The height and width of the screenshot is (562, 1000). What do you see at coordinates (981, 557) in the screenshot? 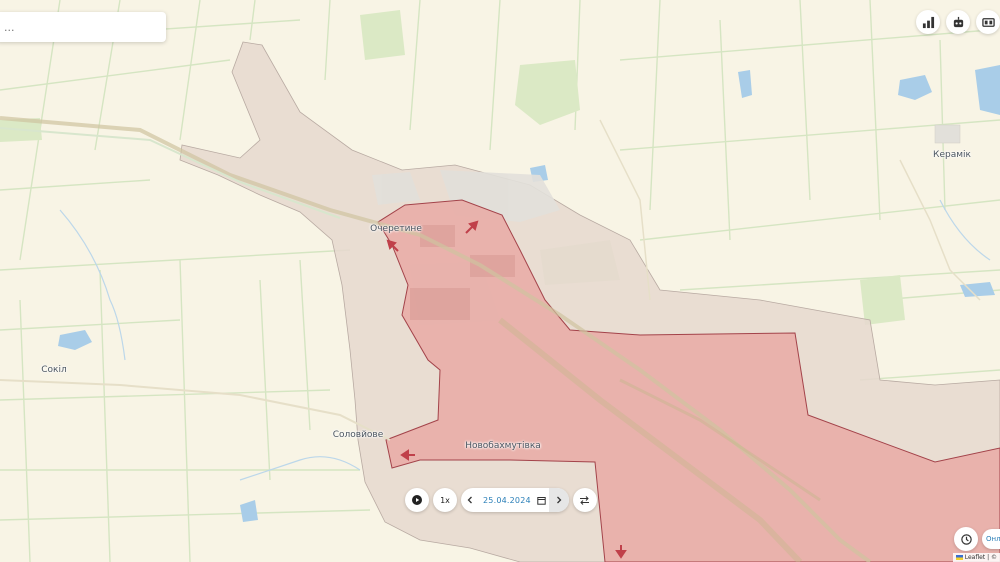
I see `attribution-text: Leaflet | ©` at bounding box center [981, 557].